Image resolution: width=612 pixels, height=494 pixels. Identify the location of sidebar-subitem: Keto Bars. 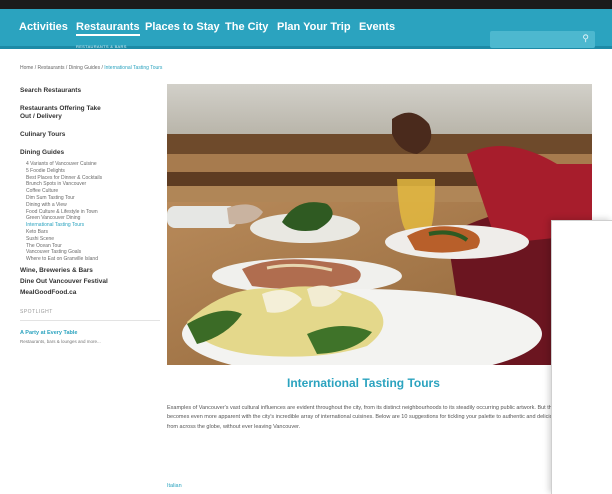
(87, 232).